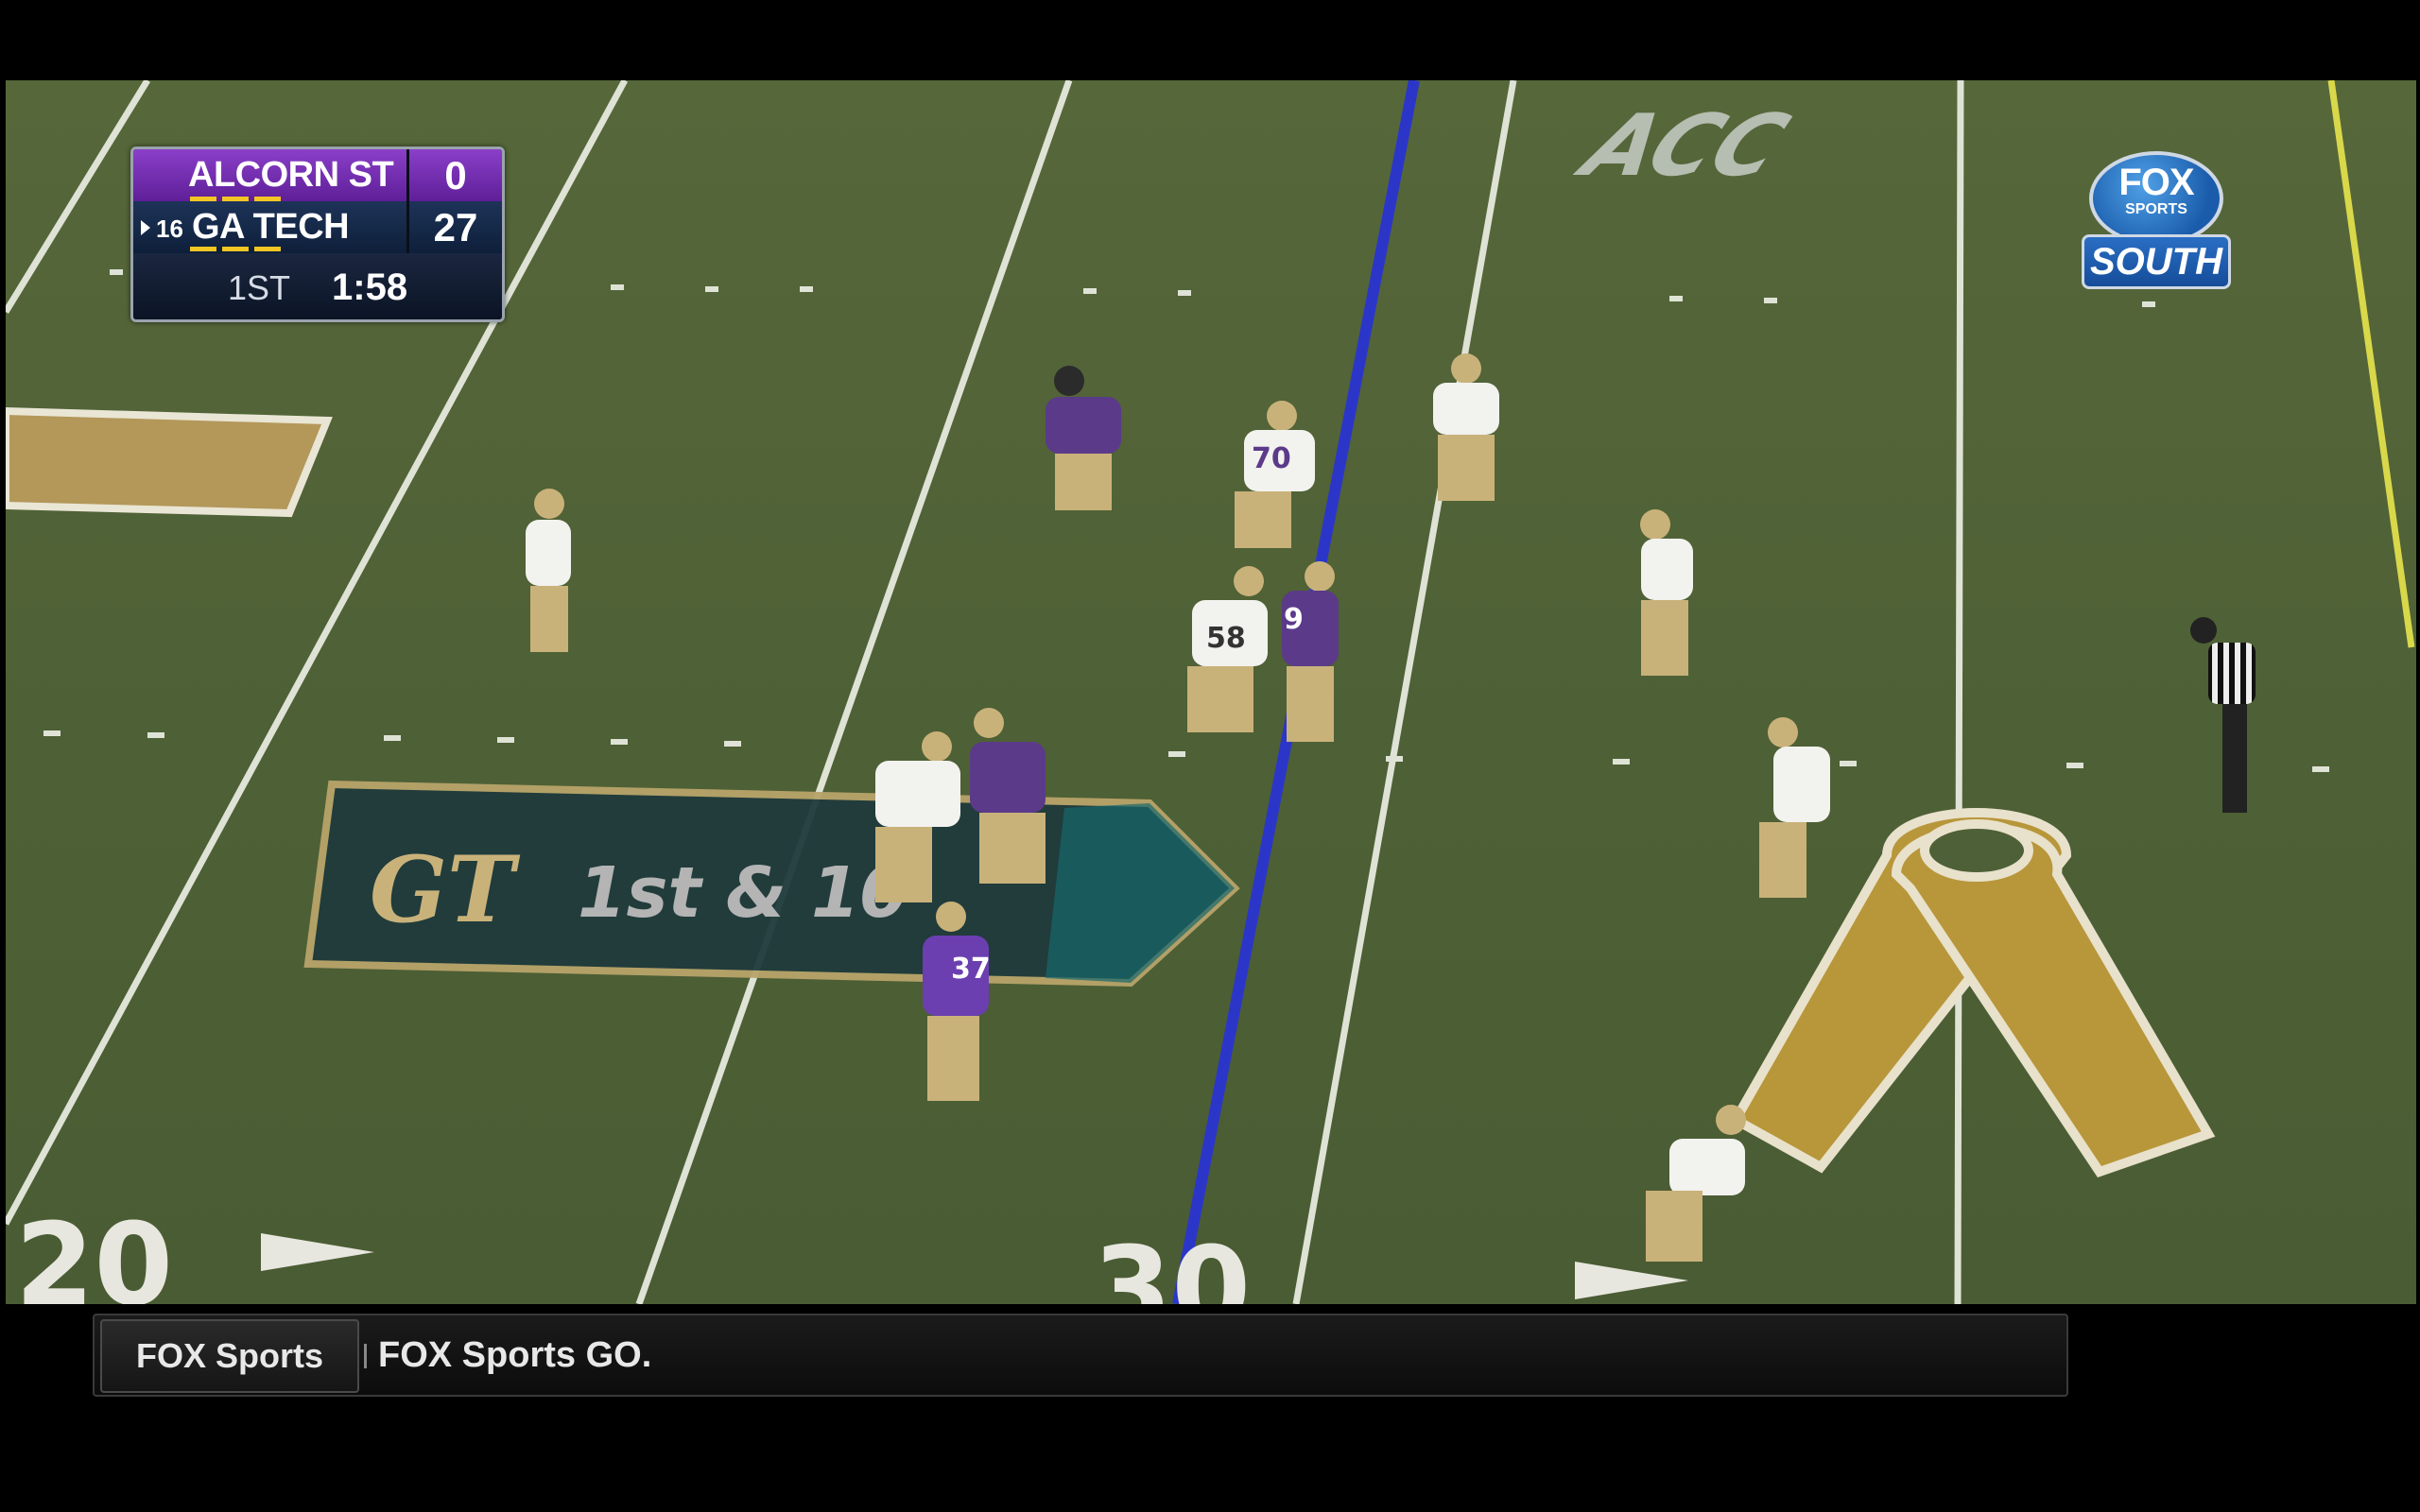 This screenshot has height=1512, width=2420. Describe the element at coordinates (971, 969) in the screenshot. I see `svg-text: 37` at that location.